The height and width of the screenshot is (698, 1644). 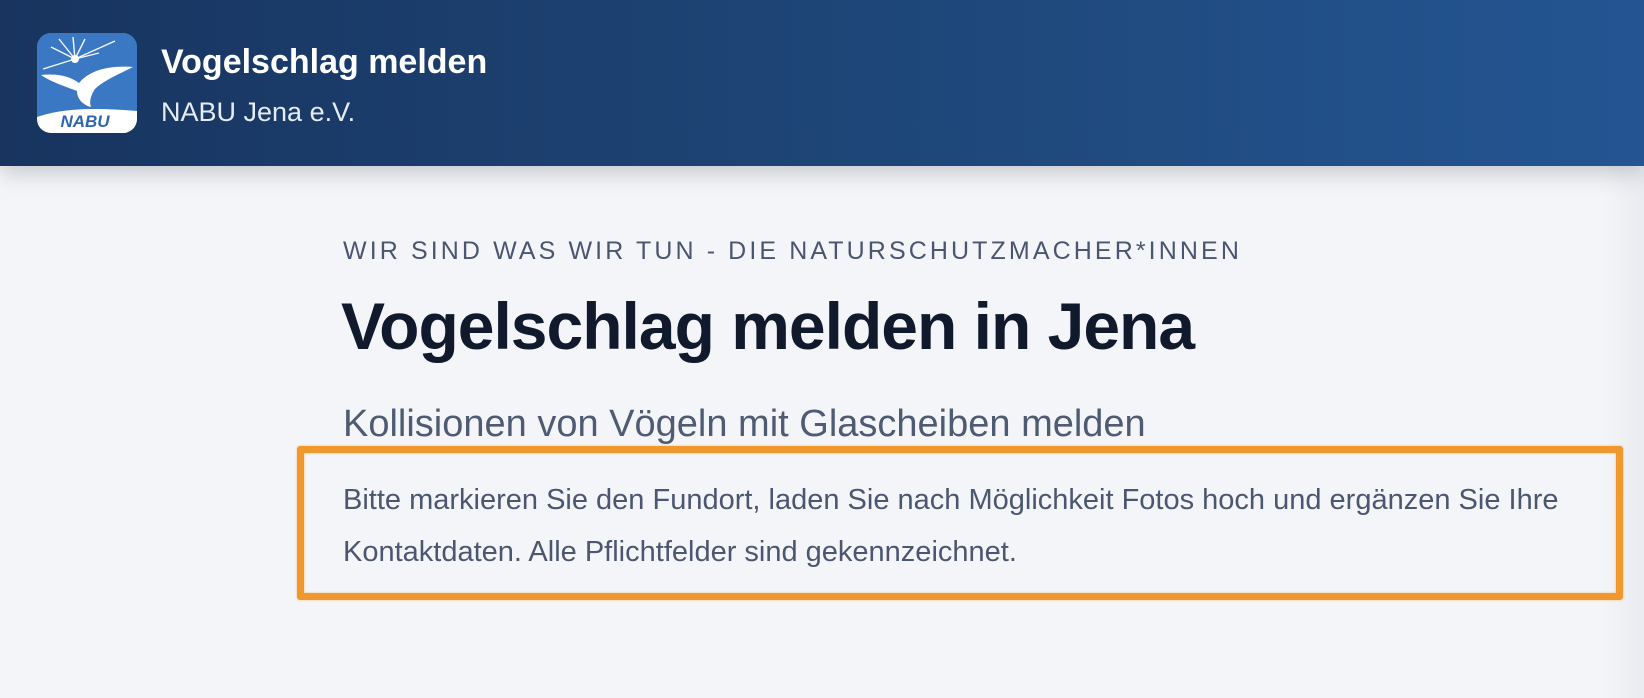 What do you see at coordinates (258, 112) in the screenshot?
I see `app-subtitle: NABU Jena e.V.` at bounding box center [258, 112].